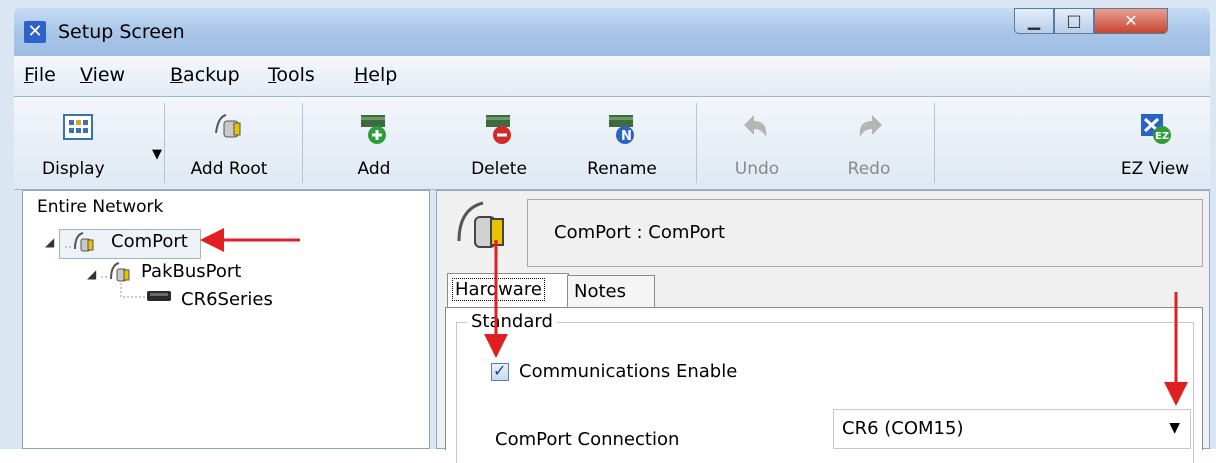  What do you see at coordinates (1174, 428) in the screenshot?
I see `chevron-down-icon: ▼` at bounding box center [1174, 428].